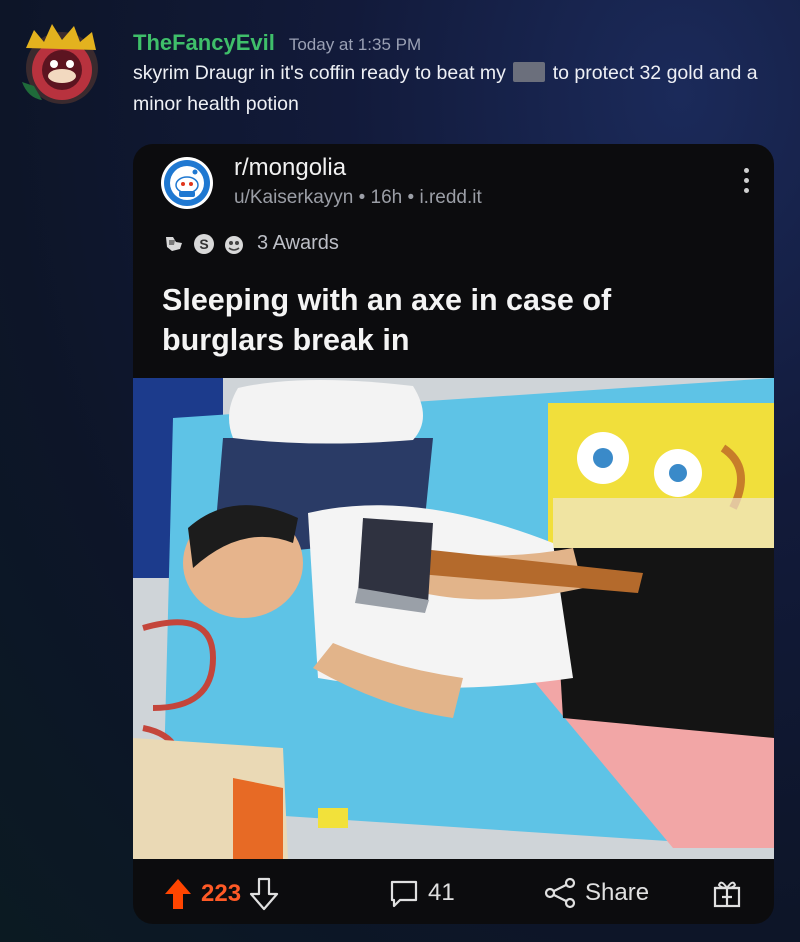  I want to click on share-label: Share, so click(617, 892).